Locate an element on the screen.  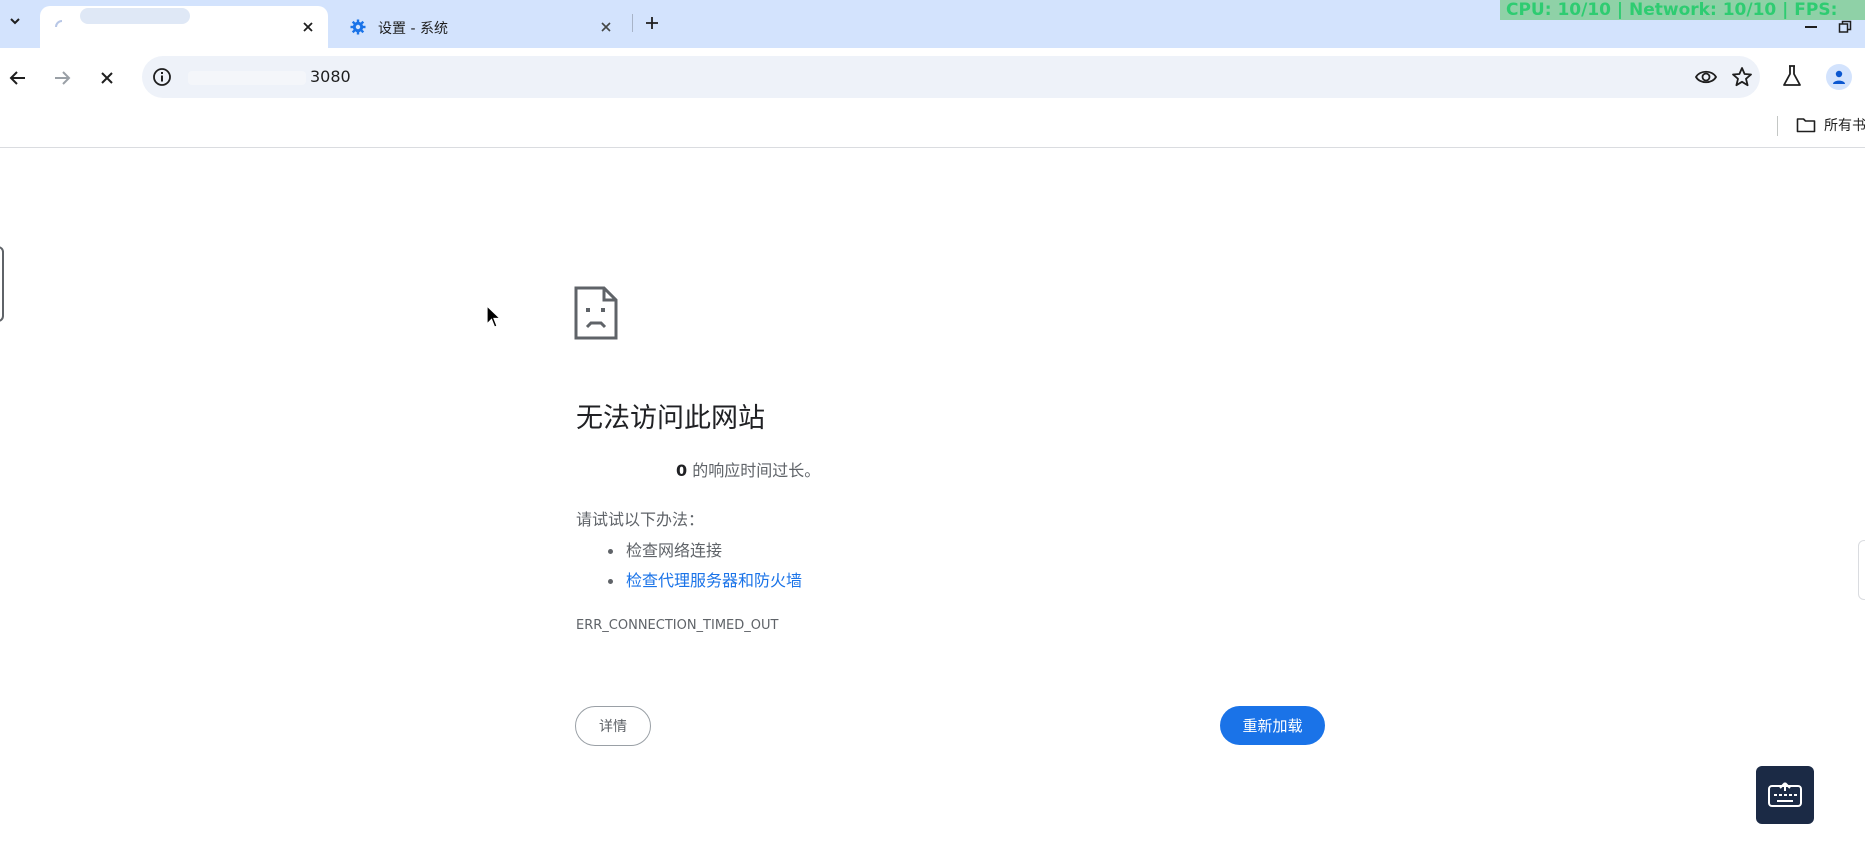
tab-title-redacted is located at coordinates (135, 16).